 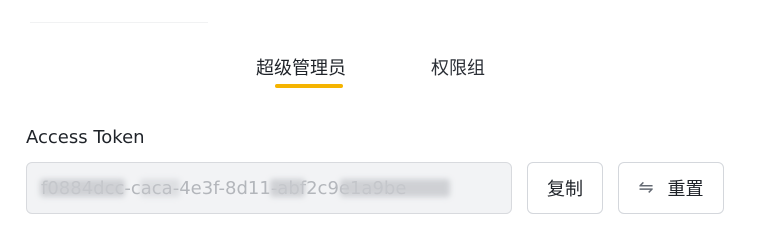 I want to click on header-divider, so click(x=119, y=22).